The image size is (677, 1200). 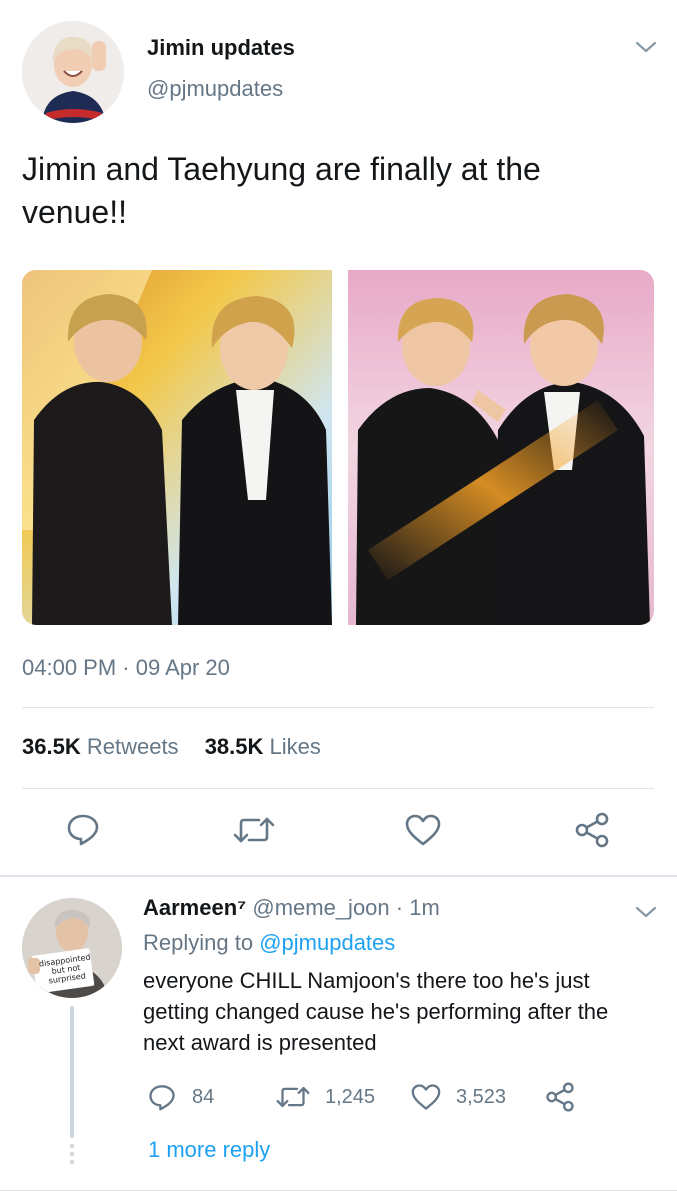 I want to click on replying-to-link: @pjmupdates, so click(x=327, y=942).